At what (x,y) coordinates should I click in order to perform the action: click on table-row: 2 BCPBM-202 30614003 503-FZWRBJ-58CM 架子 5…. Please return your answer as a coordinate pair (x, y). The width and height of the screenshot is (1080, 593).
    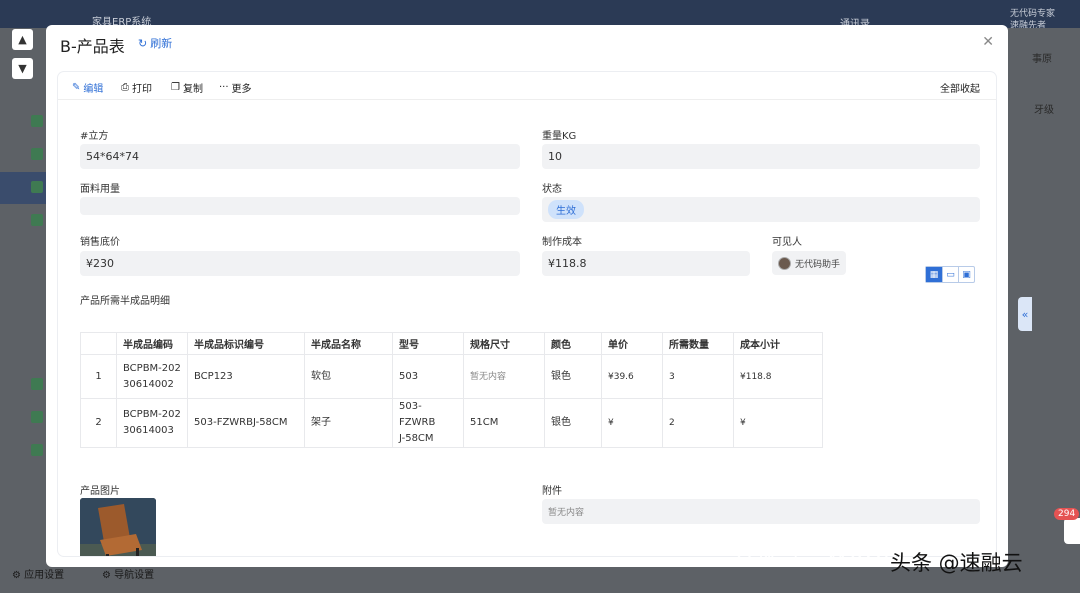
    Looking at the image, I should click on (451, 423).